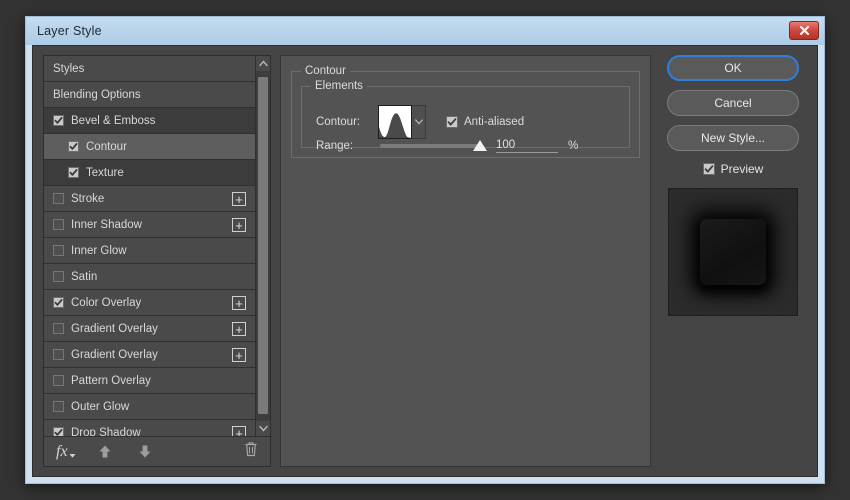  I want to click on window-title: Layer Style, so click(69, 31).